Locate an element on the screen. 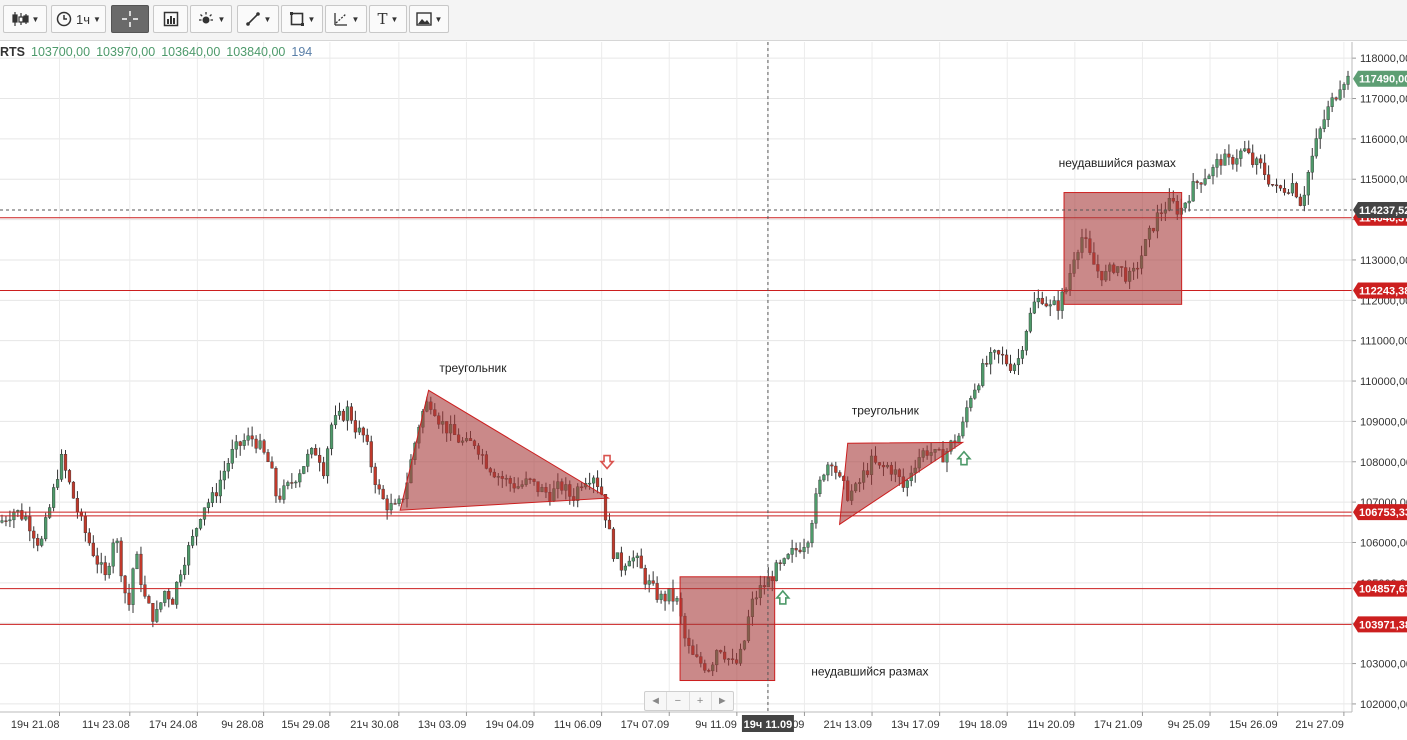 The image size is (1407, 740). level-price-badge: 104857,67 is located at coordinates (1380, 588).